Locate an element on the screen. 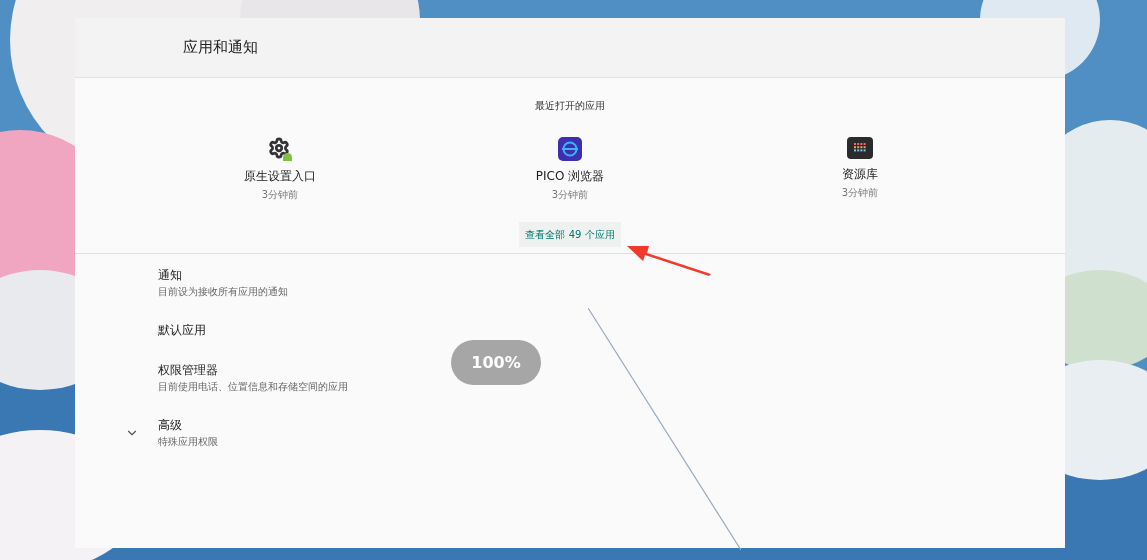  setting-subtitle: 特殊应用权限 is located at coordinates (188, 442).